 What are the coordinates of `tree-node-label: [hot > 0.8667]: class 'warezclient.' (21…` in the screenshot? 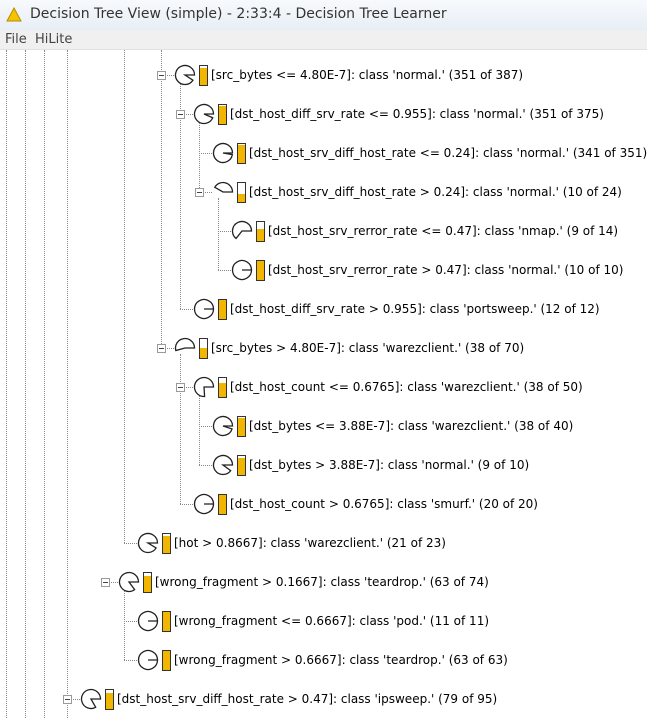 It's located at (310, 543).